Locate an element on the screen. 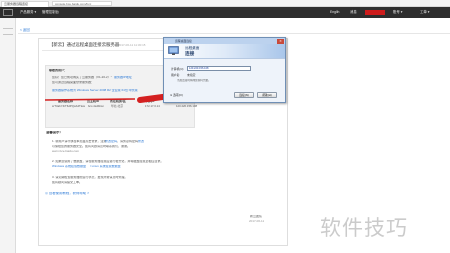 The width and height of the screenshot is (450, 253). back-link: < 返回 is located at coordinates (25, 29).